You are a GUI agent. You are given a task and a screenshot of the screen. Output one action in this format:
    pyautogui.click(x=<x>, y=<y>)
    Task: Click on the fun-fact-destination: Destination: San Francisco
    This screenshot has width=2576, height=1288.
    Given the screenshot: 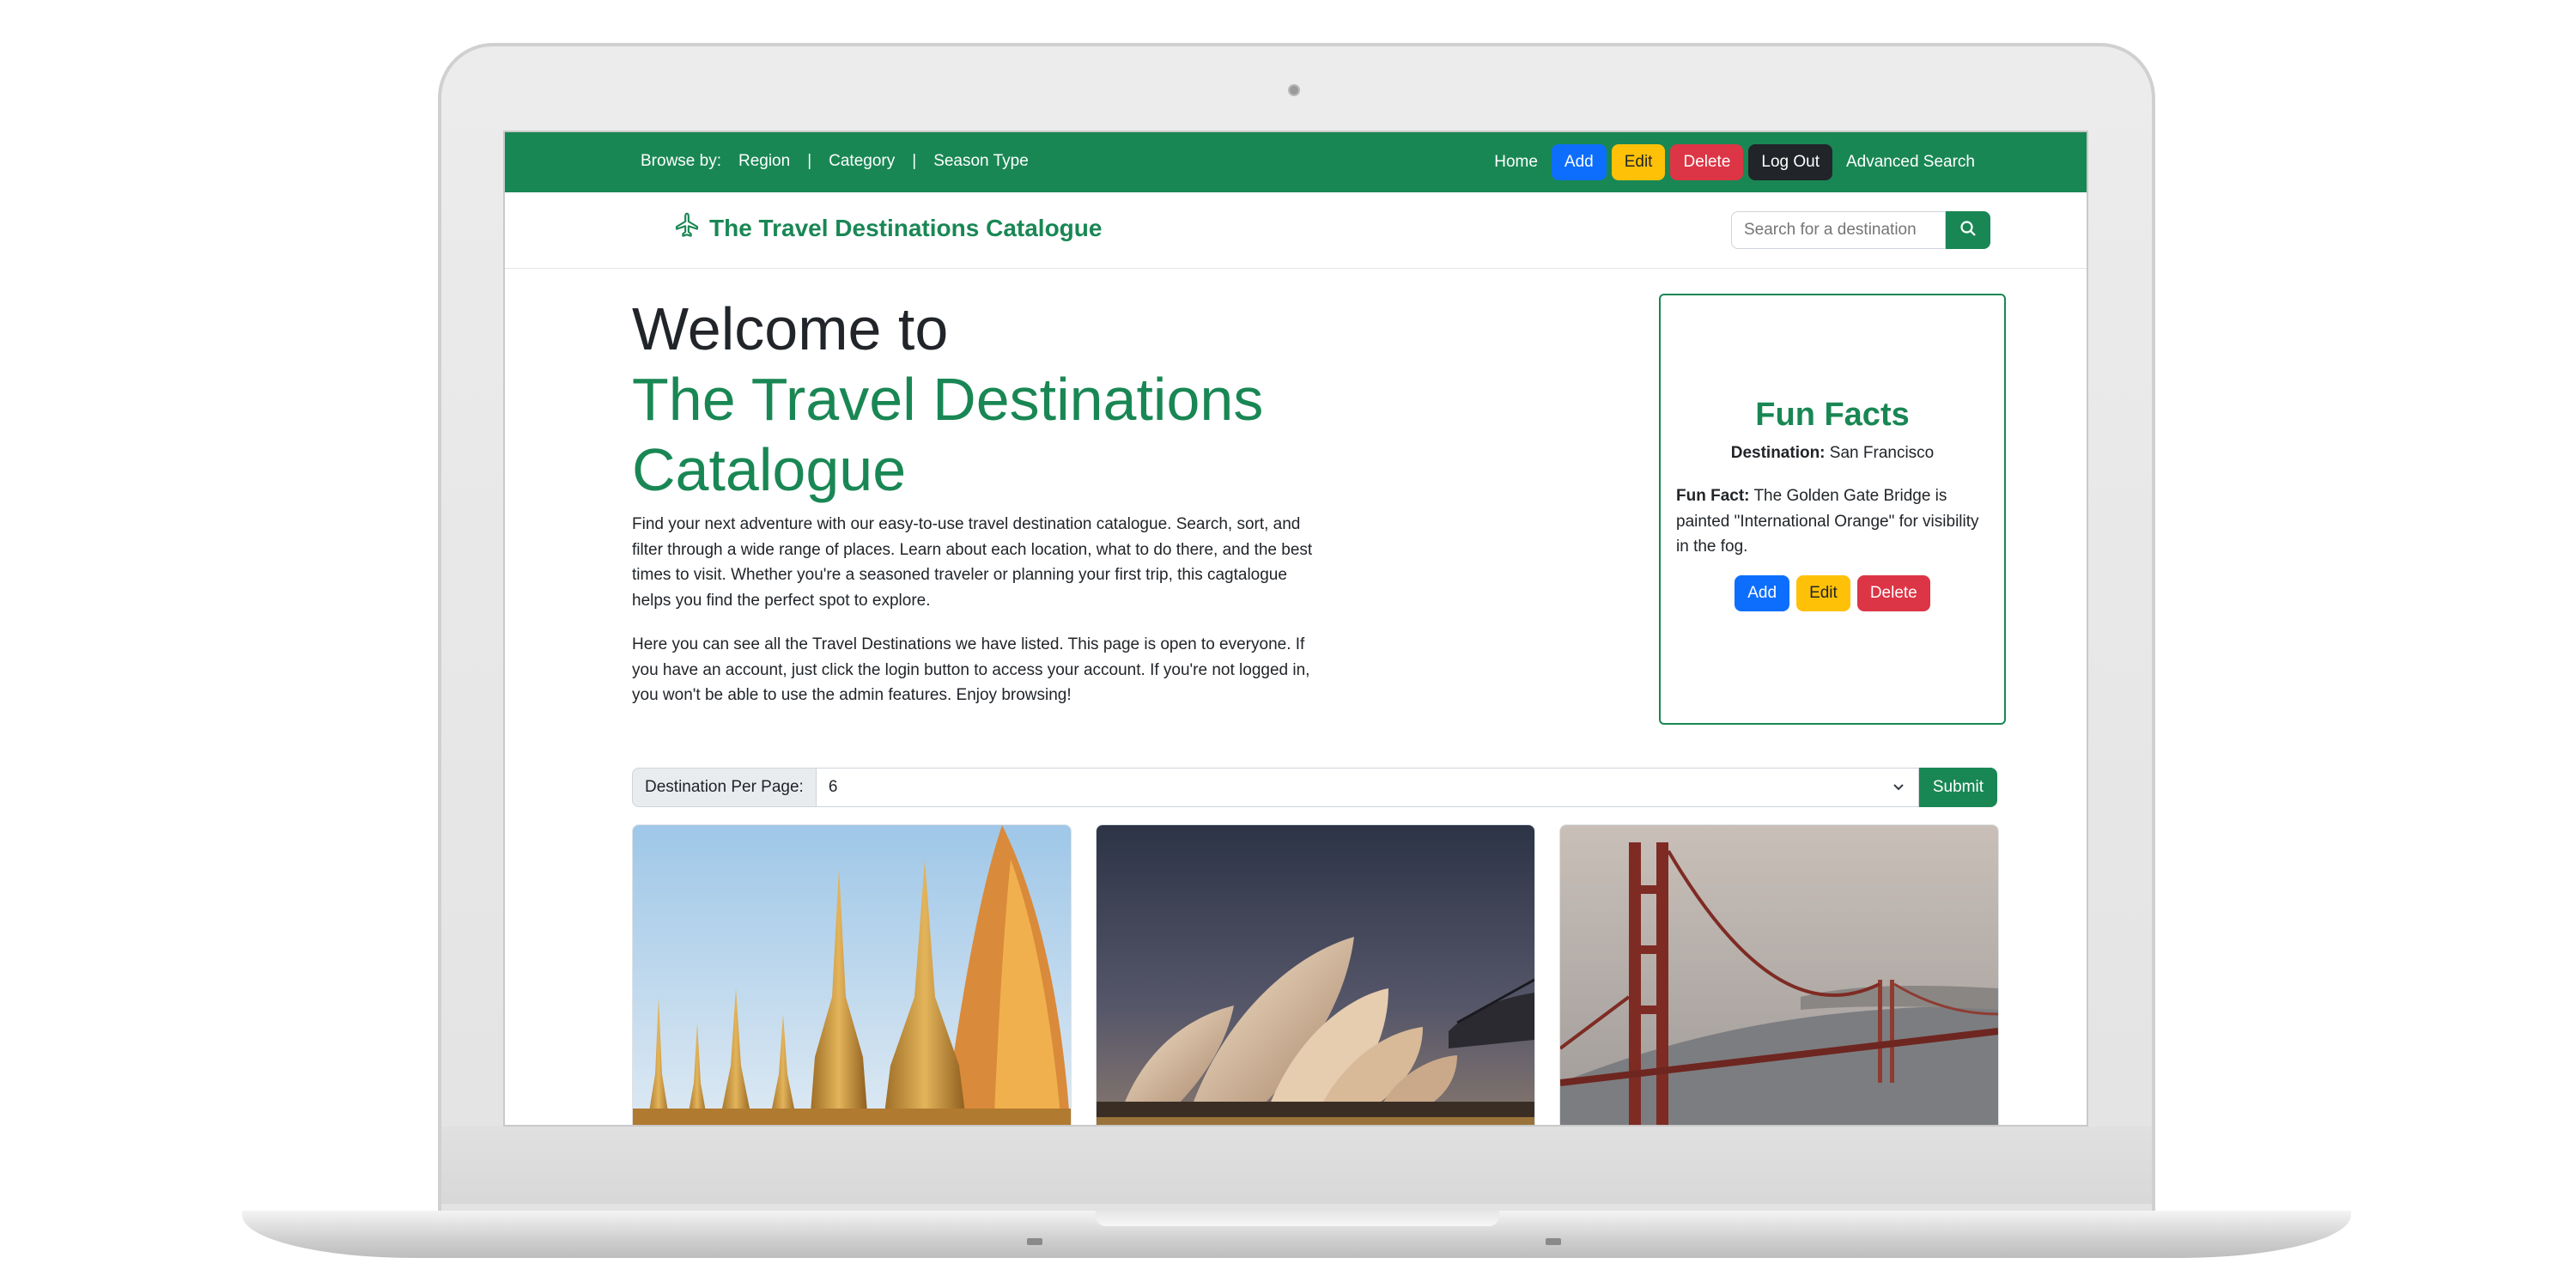 What is the action you would take?
    pyautogui.click(x=1833, y=453)
    